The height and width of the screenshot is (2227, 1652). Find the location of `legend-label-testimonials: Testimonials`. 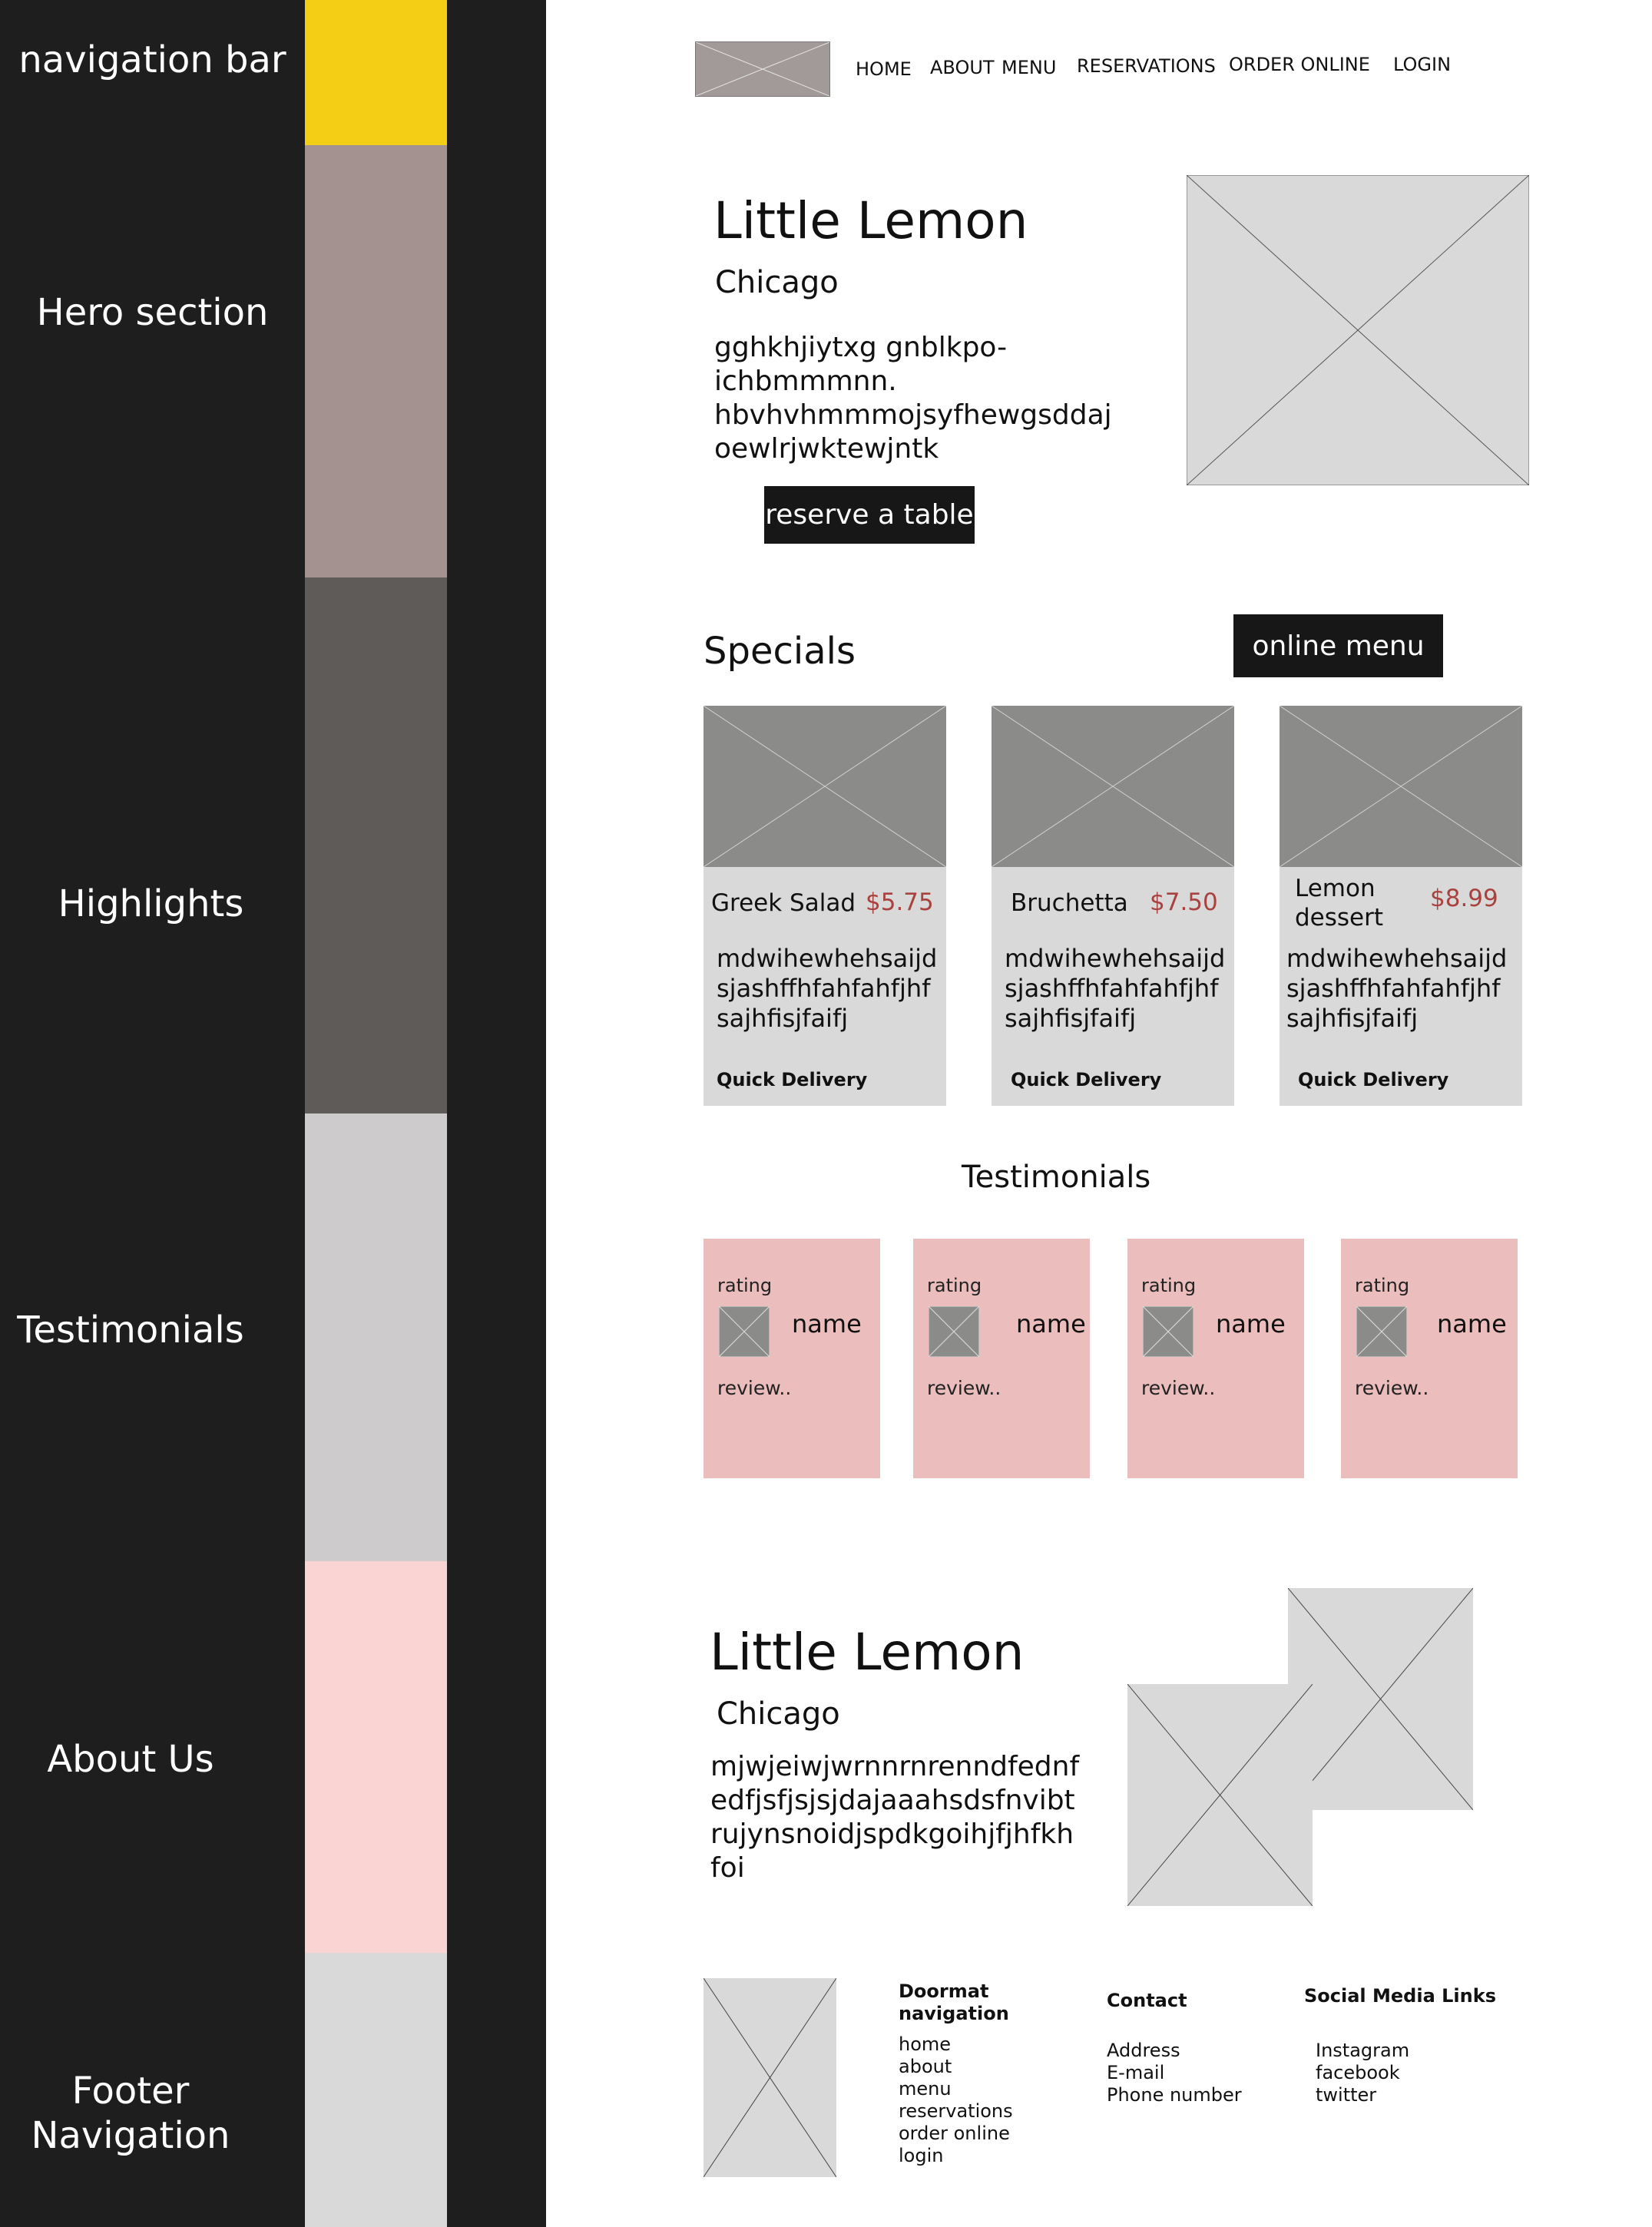

legend-label-testimonials: Testimonials is located at coordinates (130, 1330).